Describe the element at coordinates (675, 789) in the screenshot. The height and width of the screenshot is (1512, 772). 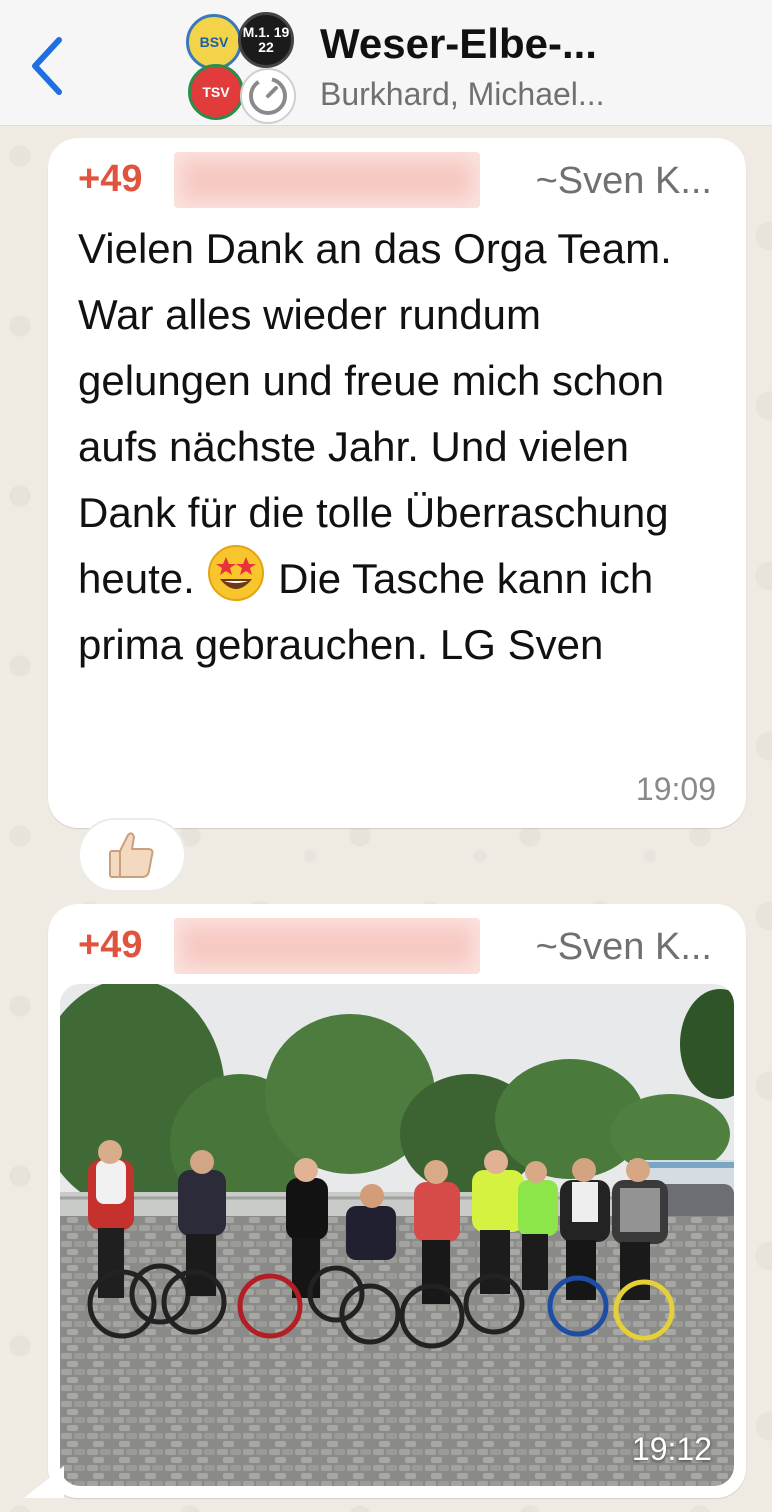
I see `message-time: 19:09` at that location.